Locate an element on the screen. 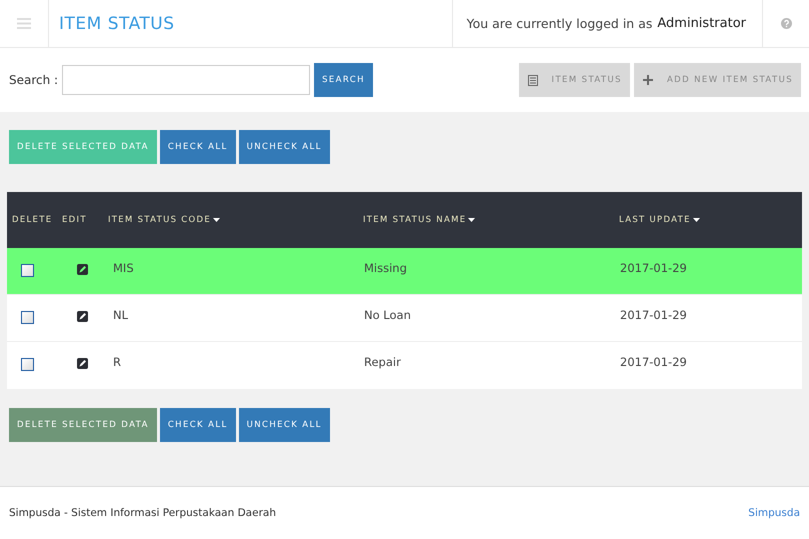  search-label: Search : is located at coordinates (33, 80).